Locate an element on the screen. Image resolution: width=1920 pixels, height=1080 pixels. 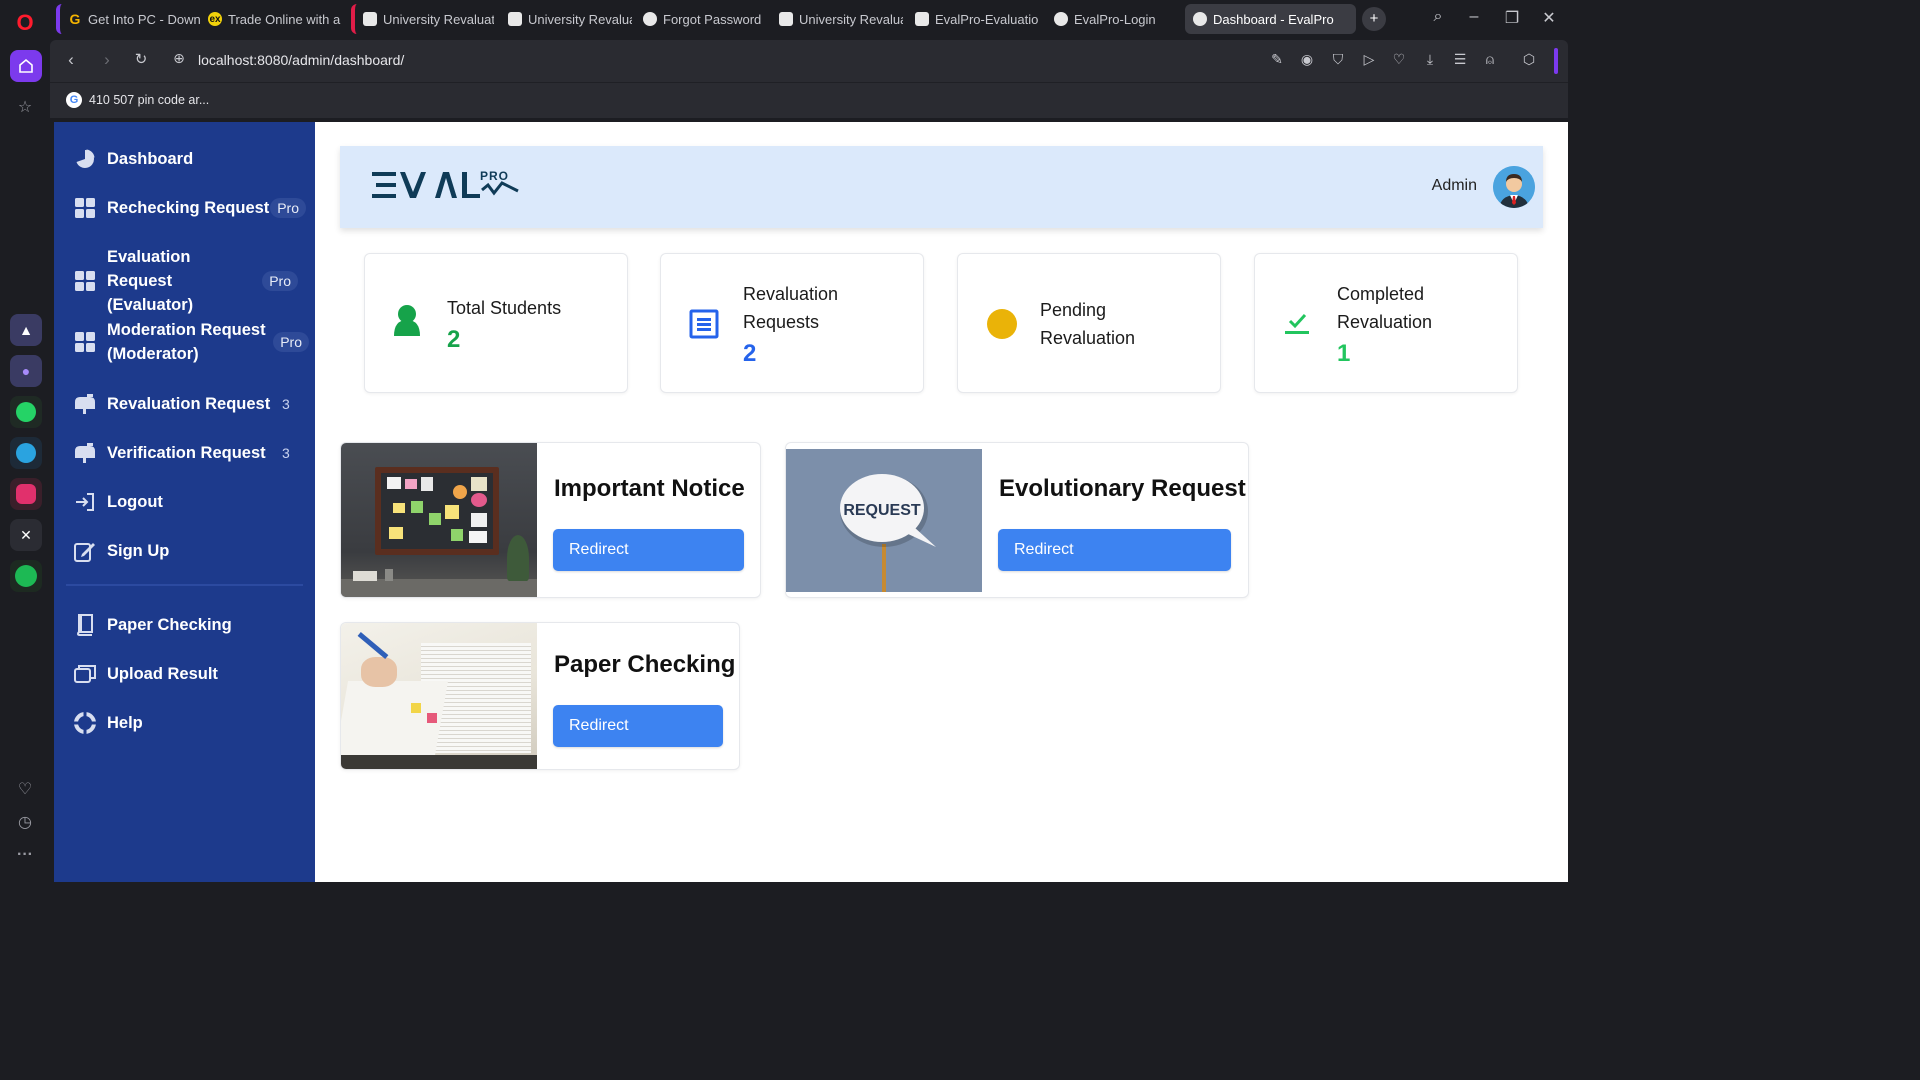
restore-button: ❐ is located at coordinates (1512, 18).